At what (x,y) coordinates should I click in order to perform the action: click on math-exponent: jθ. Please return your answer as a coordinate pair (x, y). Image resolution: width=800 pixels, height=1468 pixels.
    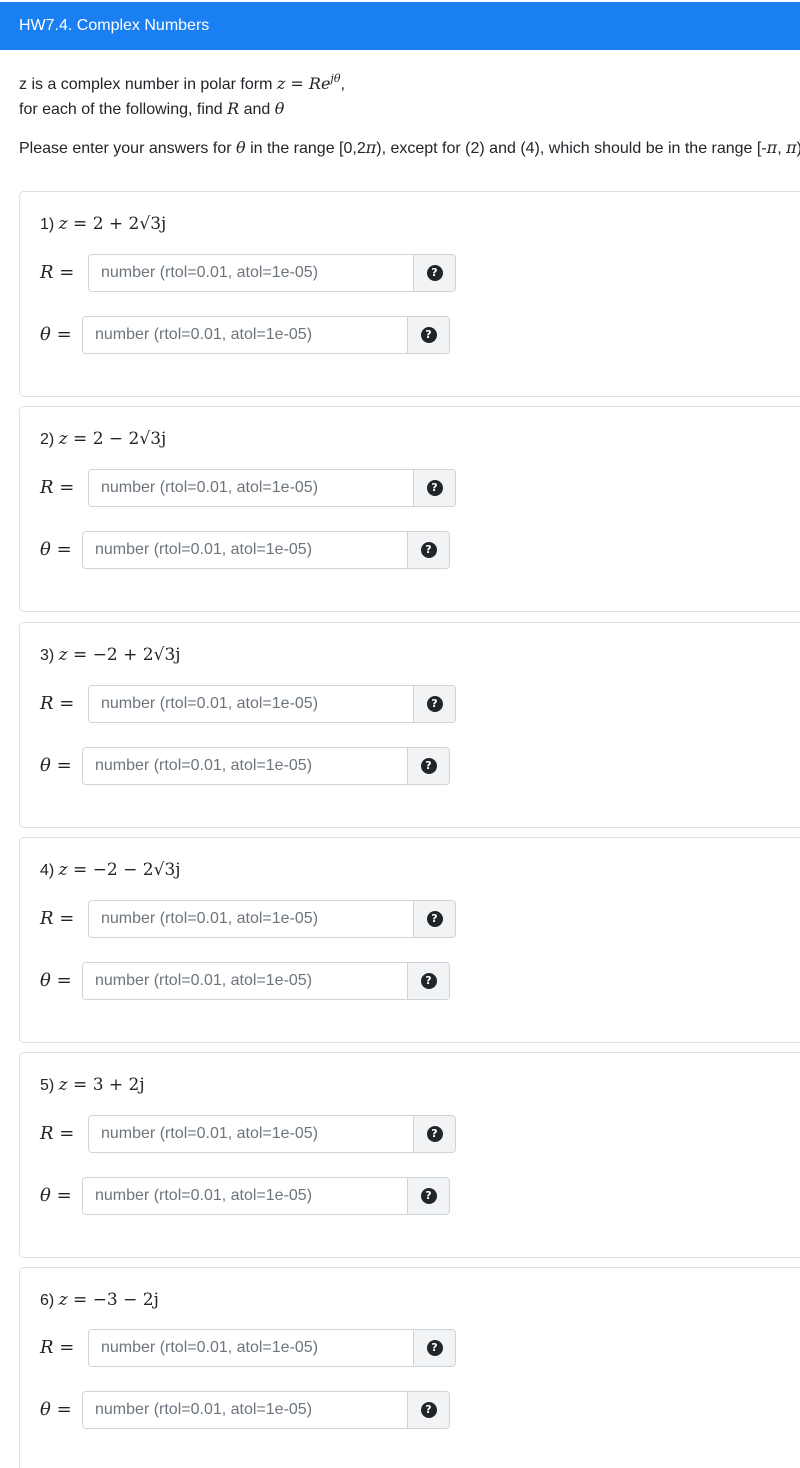
    Looking at the image, I should click on (335, 78).